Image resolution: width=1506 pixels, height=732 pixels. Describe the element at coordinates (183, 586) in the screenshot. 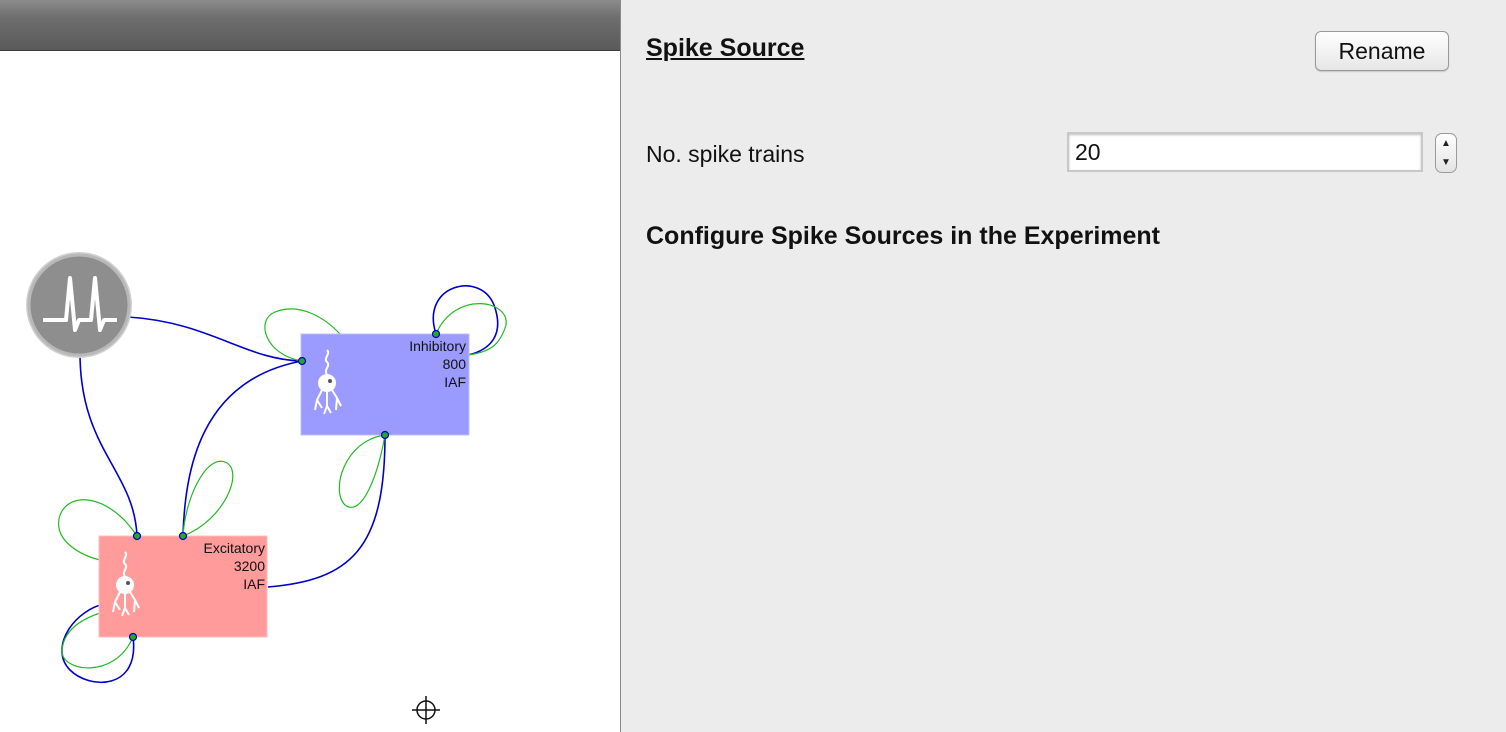

I see `excitatory-population-node: Excitatory 3200 IAF` at that location.